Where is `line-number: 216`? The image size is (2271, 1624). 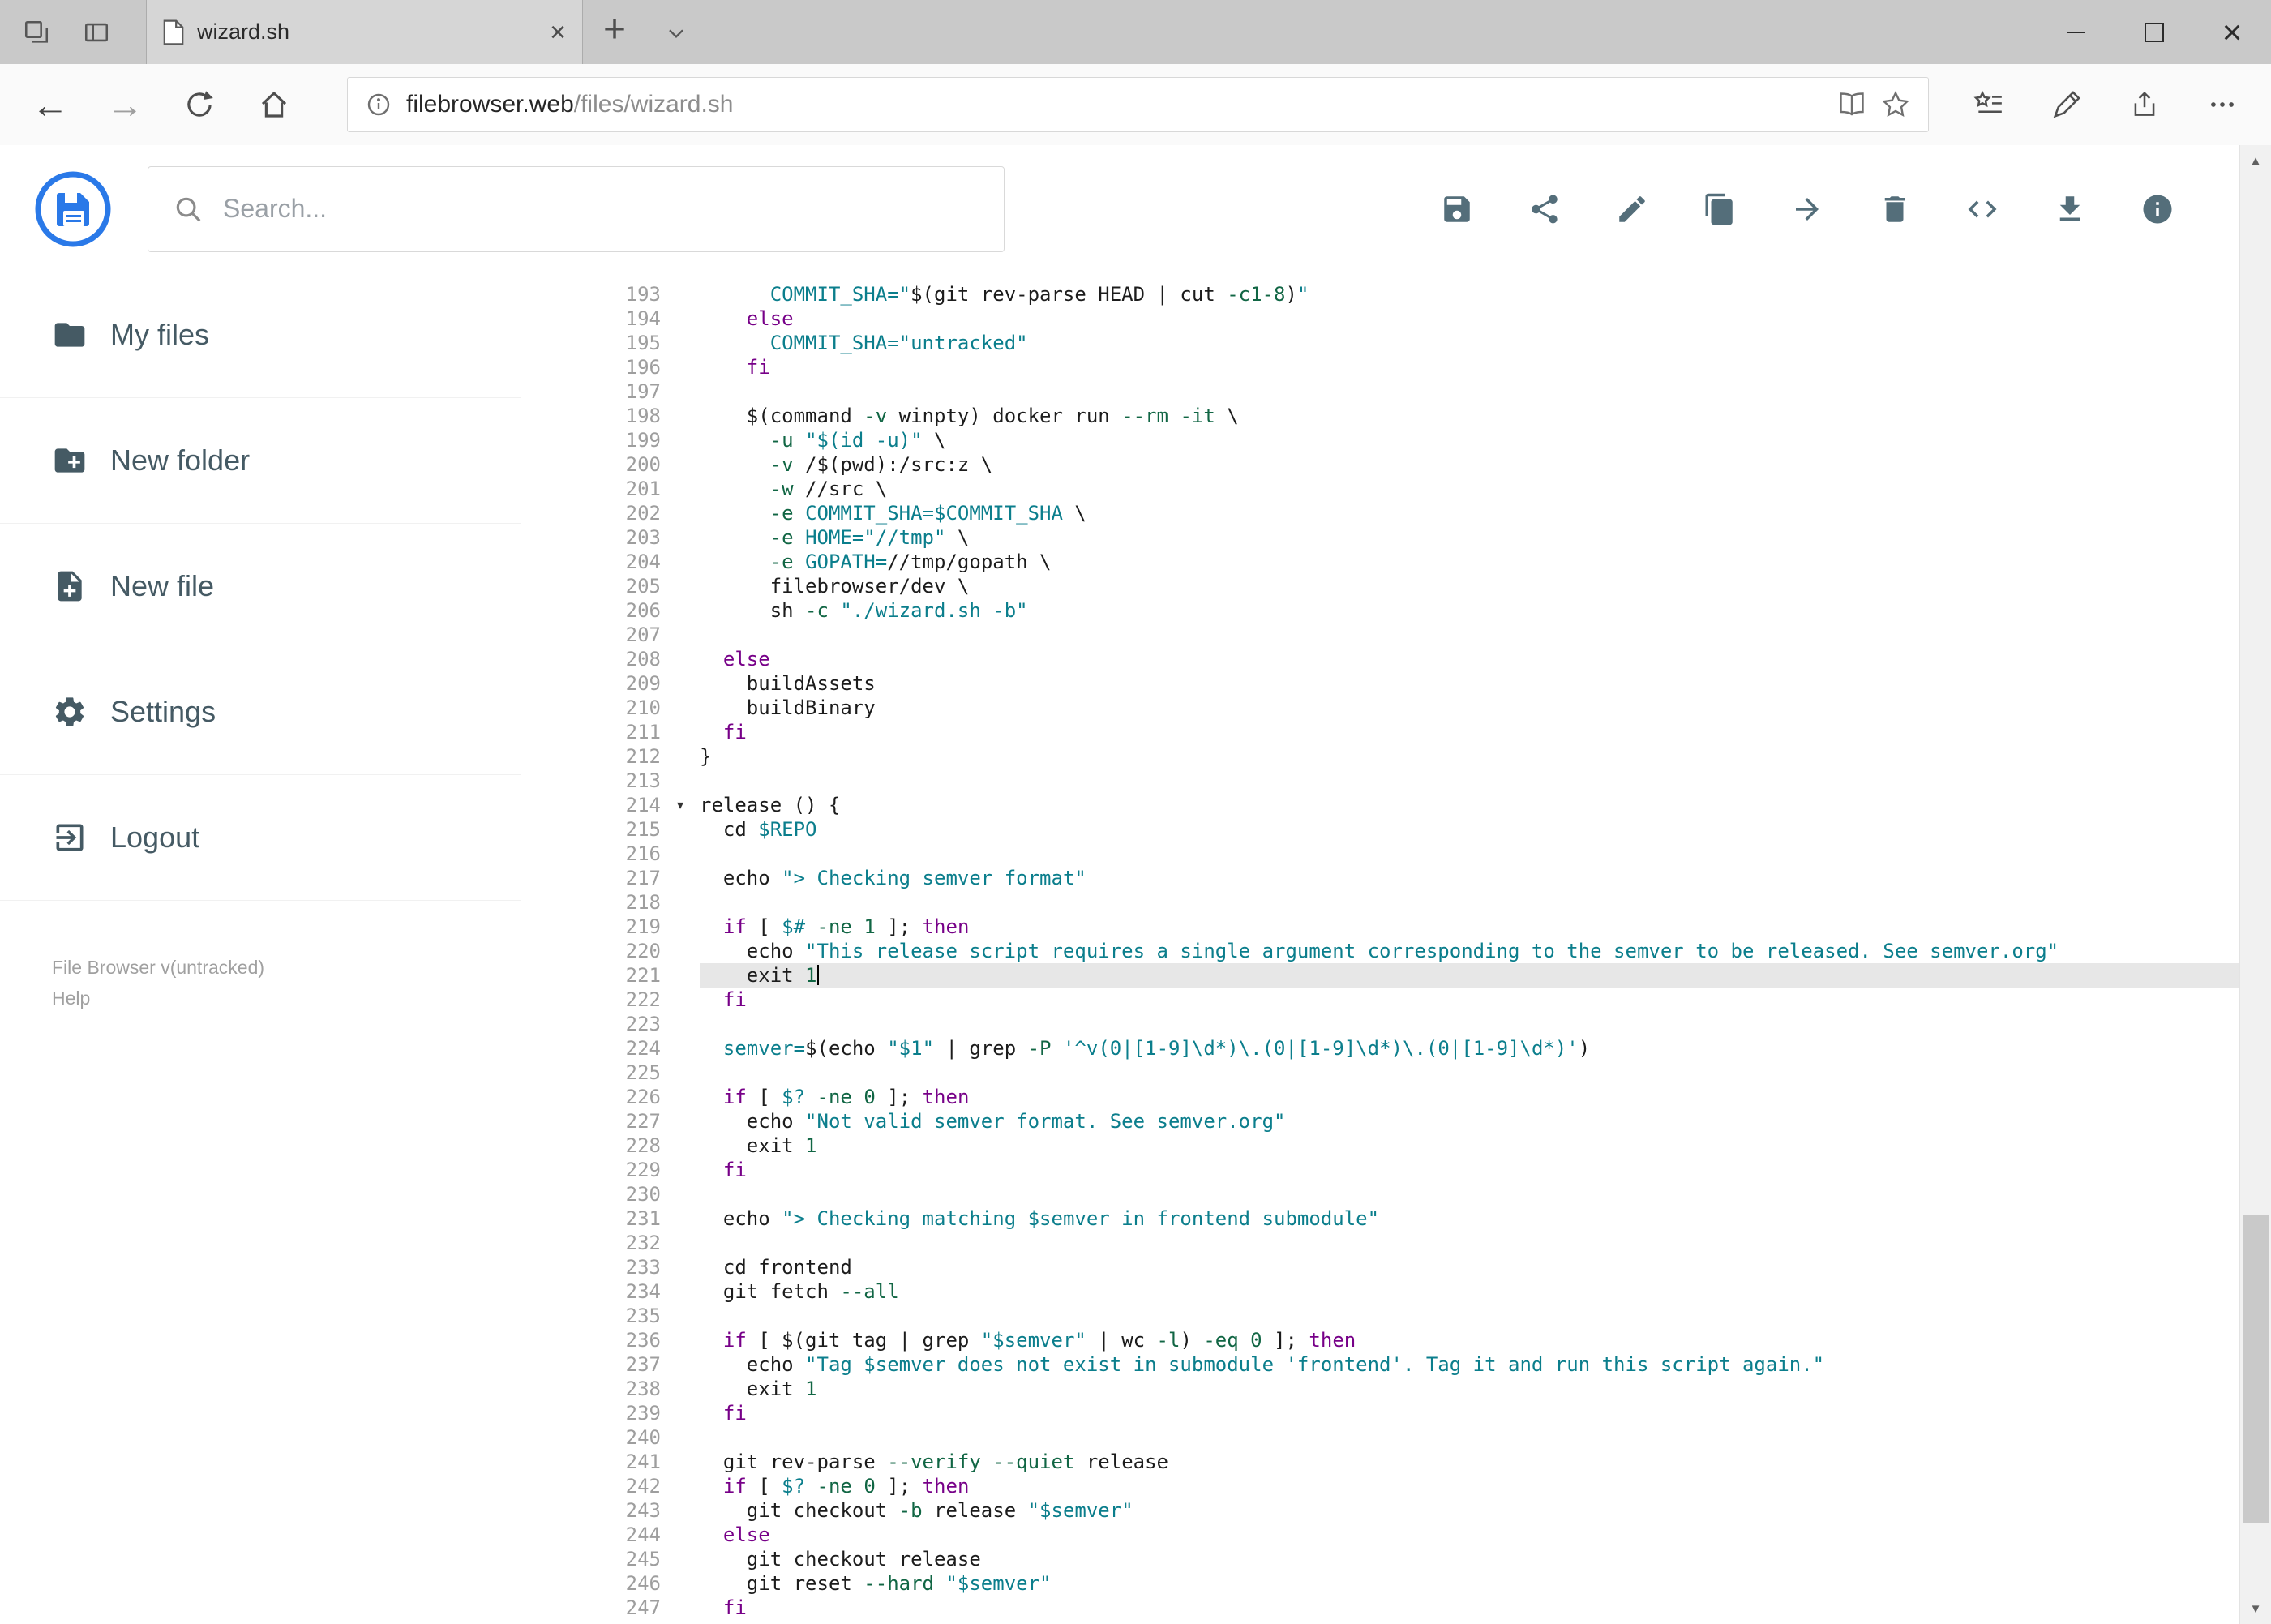 line-number: 216 is located at coordinates (643, 854).